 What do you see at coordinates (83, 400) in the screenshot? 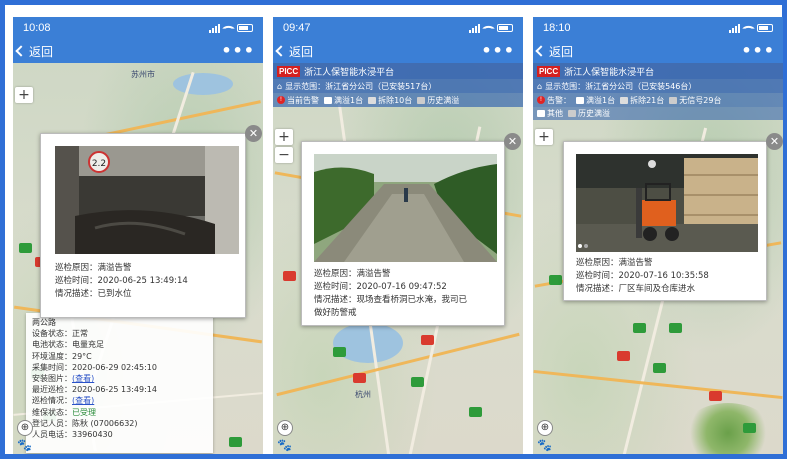
I see `view-inspection-link: (查看)` at bounding box center [83, 400].